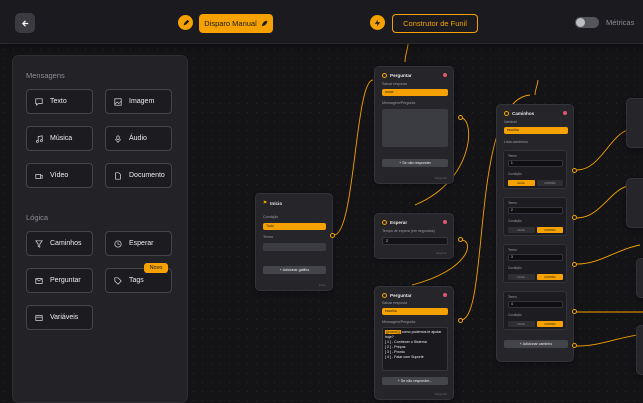 The image size is (643, 403). Describe the element at coordinates (138, 175) in the screenshot. I see `block-documento: Documento` at that location.